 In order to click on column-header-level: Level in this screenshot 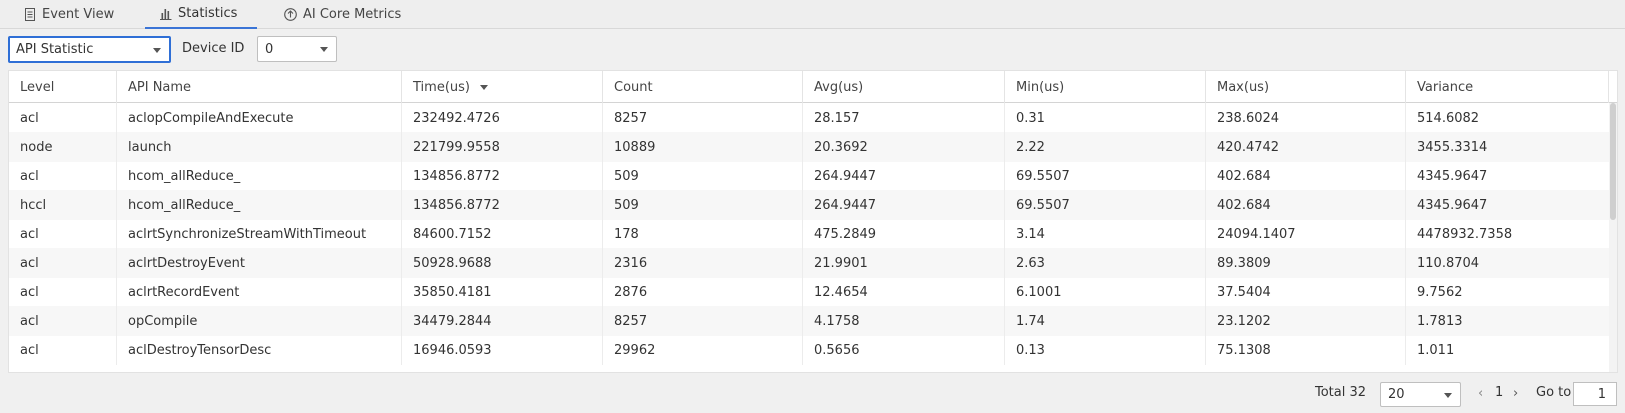, I will do `click(63, 87)`.